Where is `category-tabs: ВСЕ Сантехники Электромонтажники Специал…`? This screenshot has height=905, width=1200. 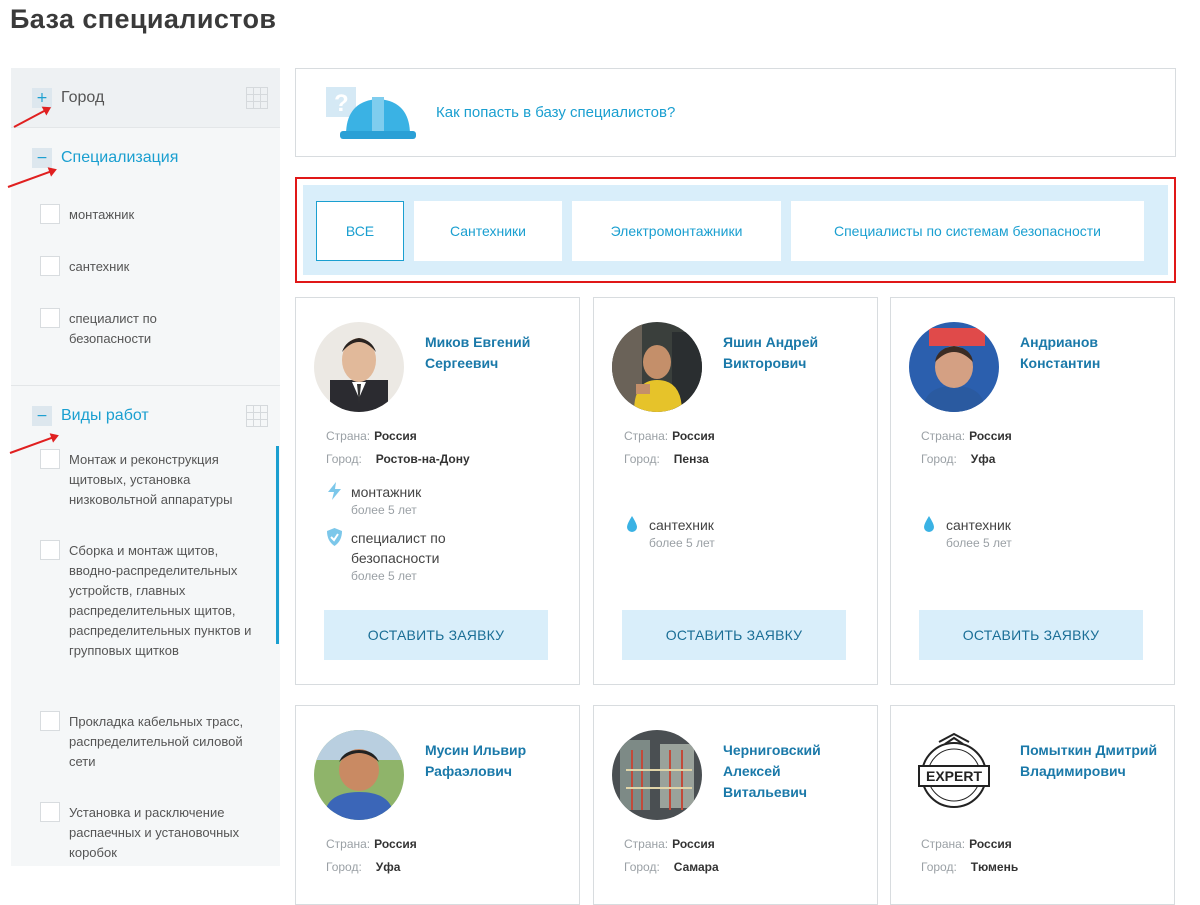 category-tabs: ВСЕ Сантехники Электромонтажники Специал… is located at coordinates (735, 230).